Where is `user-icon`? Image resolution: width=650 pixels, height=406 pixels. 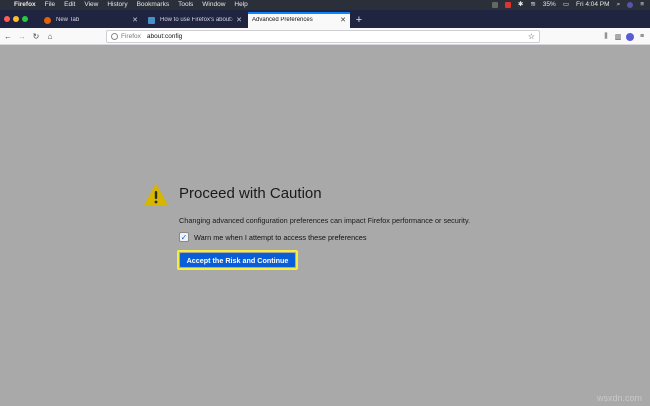
user-icon is located at coordinates (630, 5).